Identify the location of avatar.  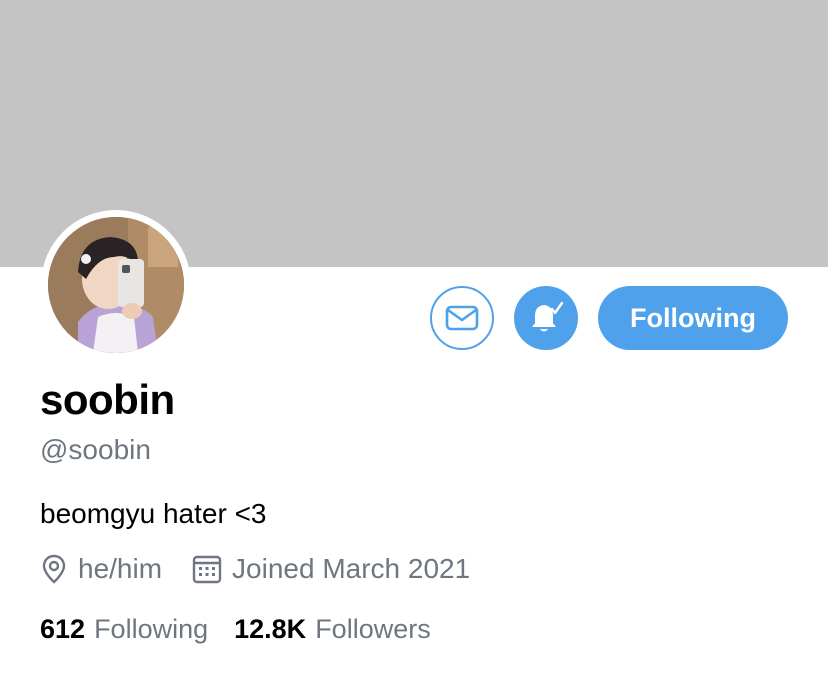
(116, 285).